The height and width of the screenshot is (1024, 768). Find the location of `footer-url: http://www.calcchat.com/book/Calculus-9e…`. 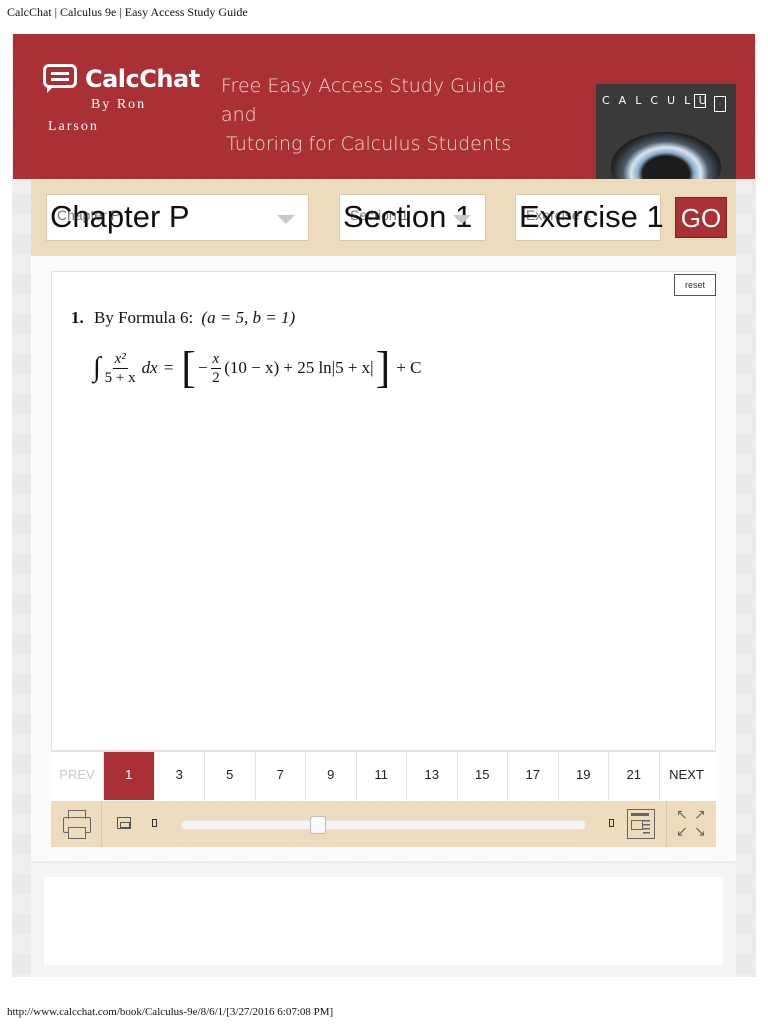

footer-url: http://www.calcchat.com/book/Calculus-9e… is located at coordinates (170, 1012).